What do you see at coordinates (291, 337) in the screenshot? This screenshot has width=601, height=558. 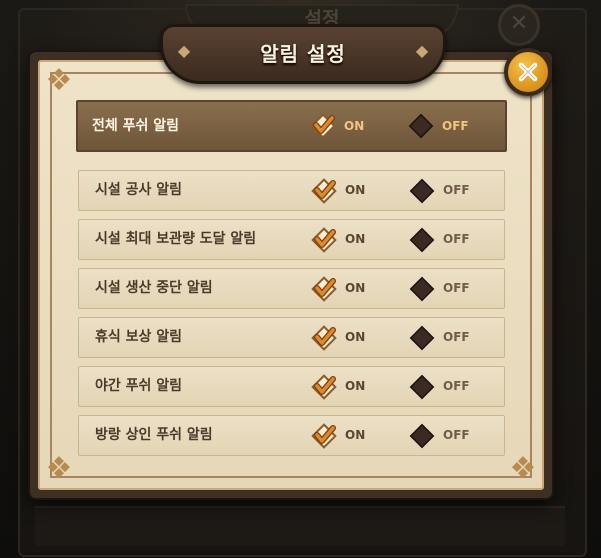 I see `notification-row: 휴식 보상 알림 ON OFF` at bounding box center [291, 337].